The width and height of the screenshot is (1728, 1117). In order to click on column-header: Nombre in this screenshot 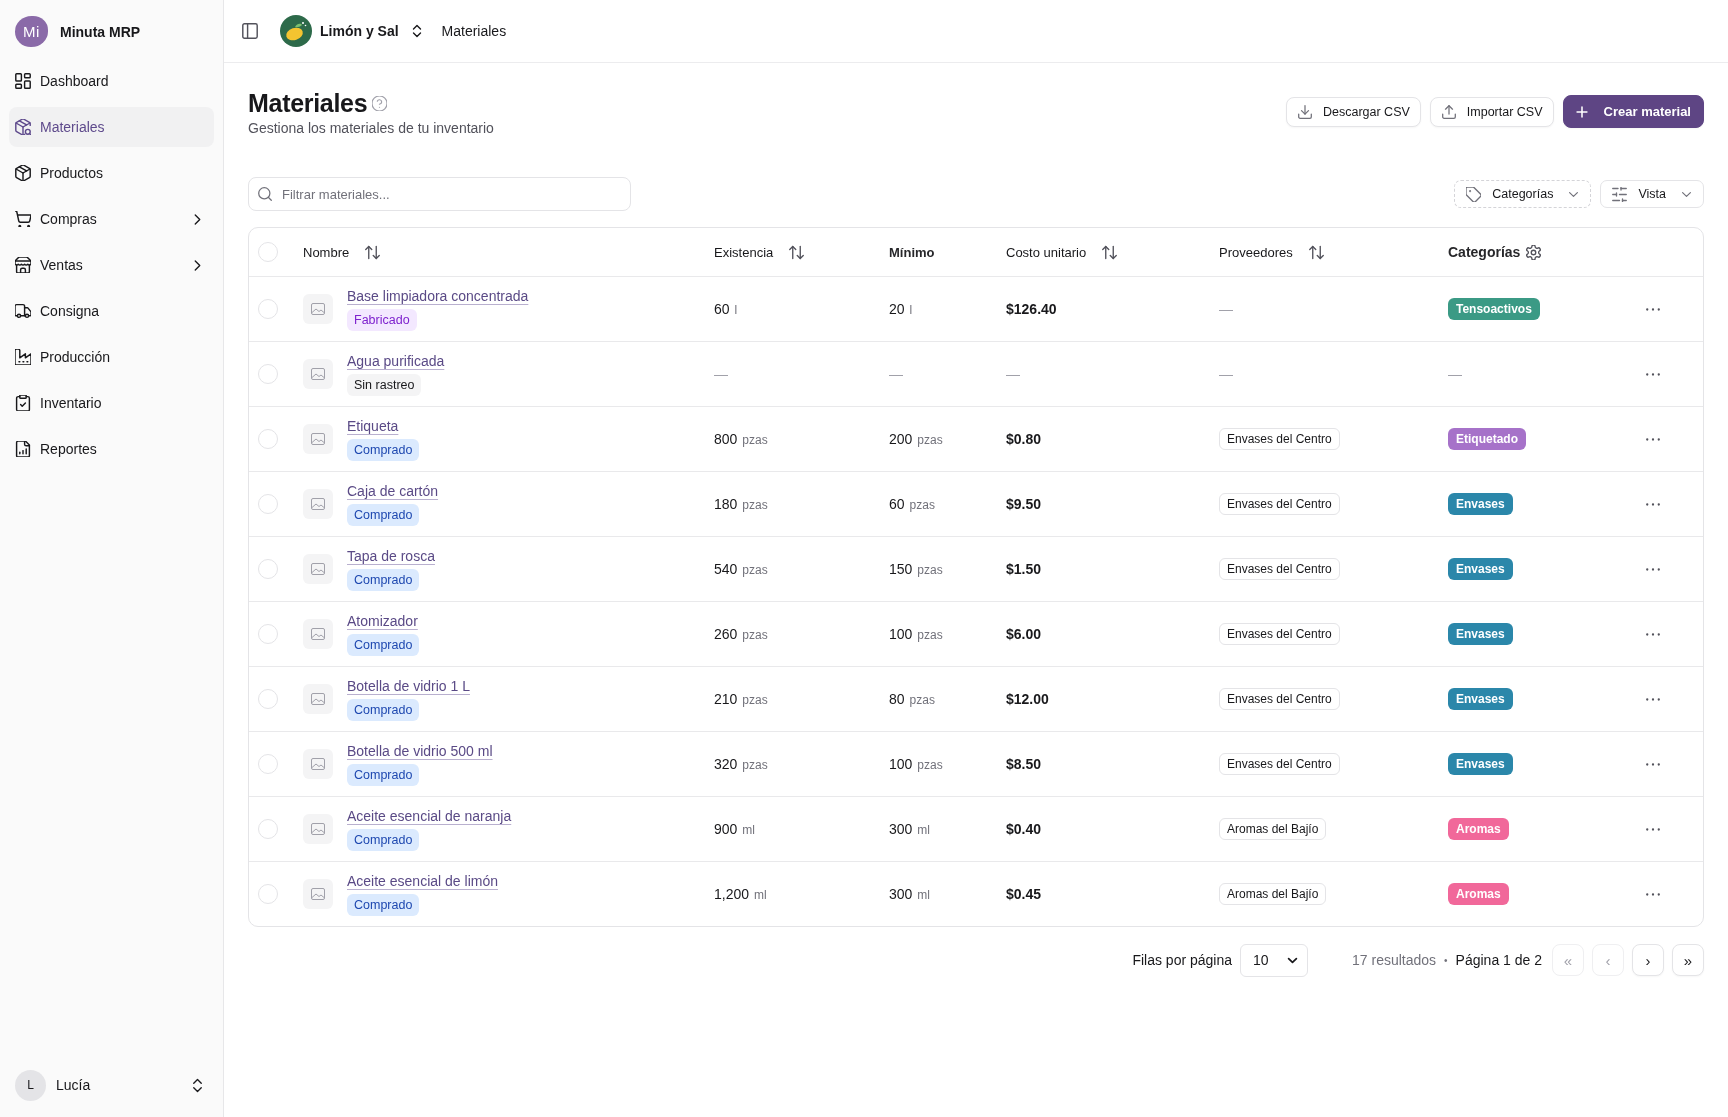, I will do `click(326, 252)`.